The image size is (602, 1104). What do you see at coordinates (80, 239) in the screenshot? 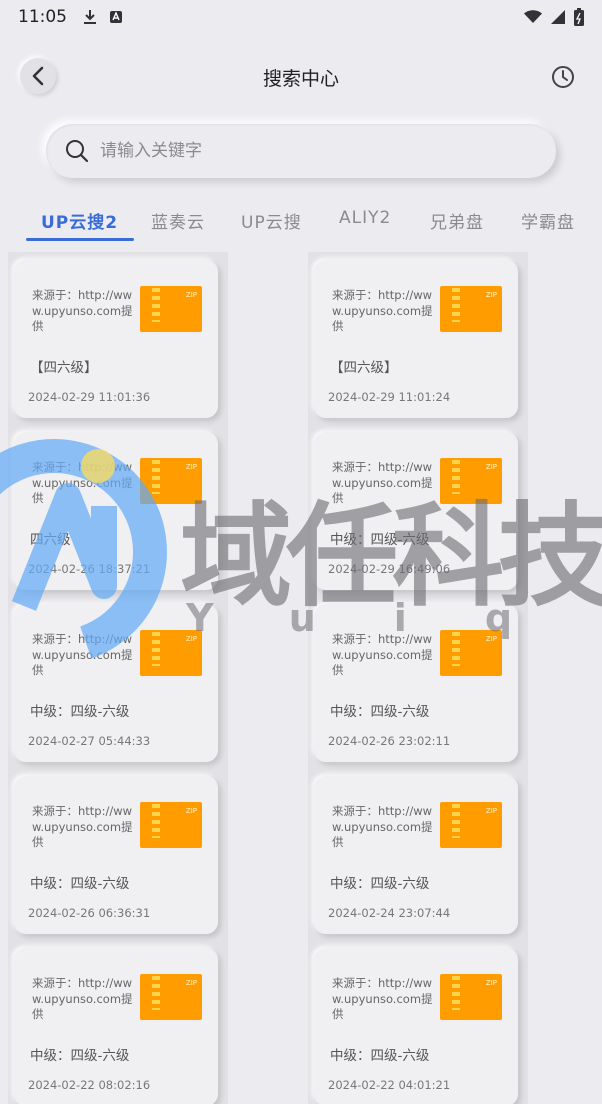
I see `active-tab-indicator` at bounding box center [80, 239].